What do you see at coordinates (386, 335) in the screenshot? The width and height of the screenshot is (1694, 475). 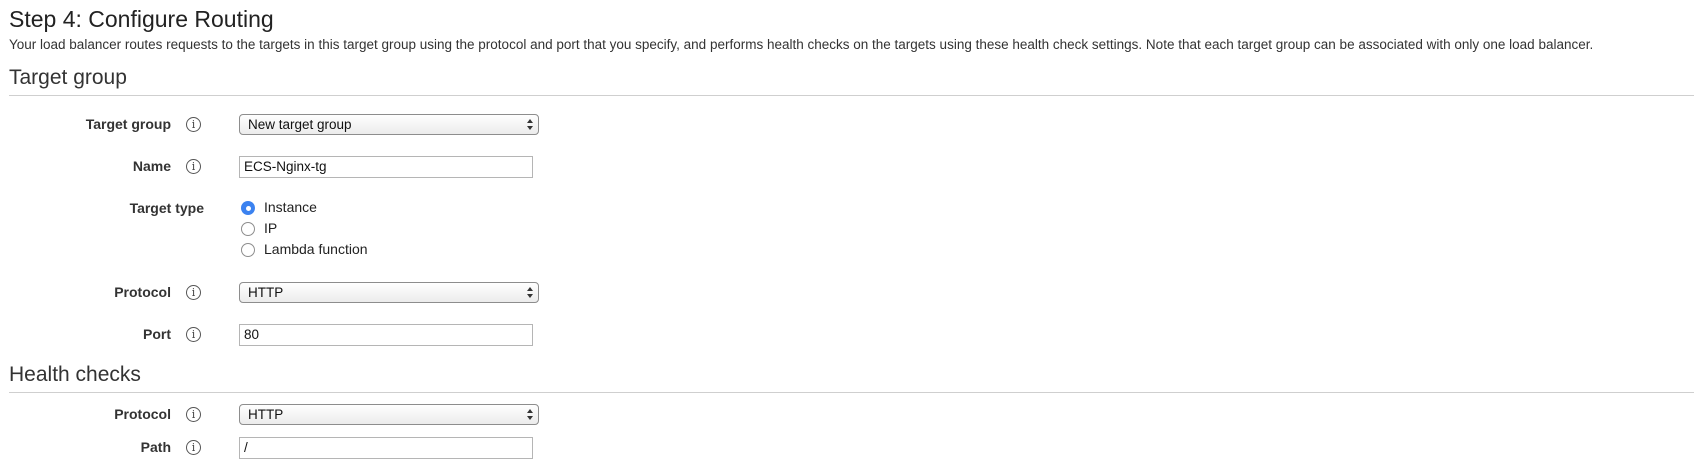 I see `port-input: 80` at bounding box center [386, 335].